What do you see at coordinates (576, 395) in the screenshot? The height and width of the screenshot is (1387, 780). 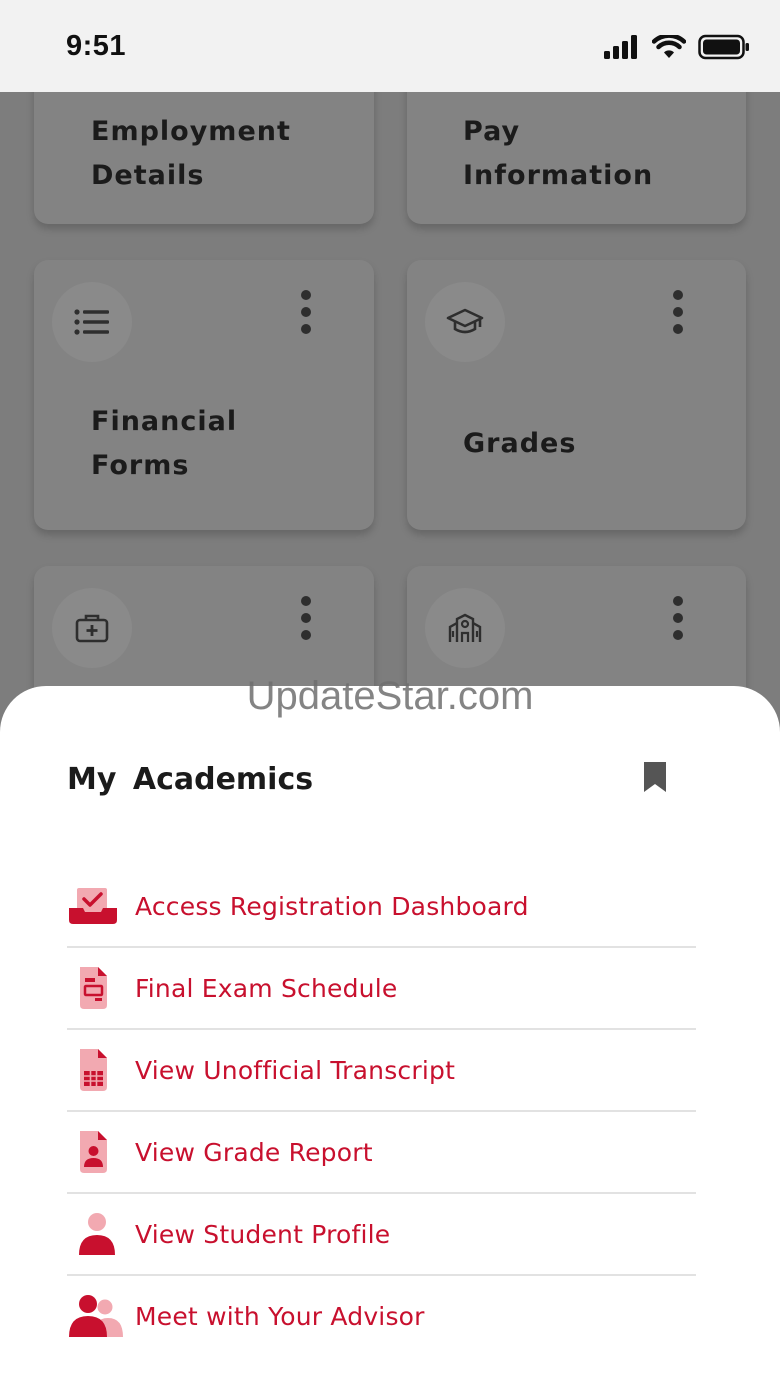 I see `tile-grades: Grades` at bounding box center [576, 395].